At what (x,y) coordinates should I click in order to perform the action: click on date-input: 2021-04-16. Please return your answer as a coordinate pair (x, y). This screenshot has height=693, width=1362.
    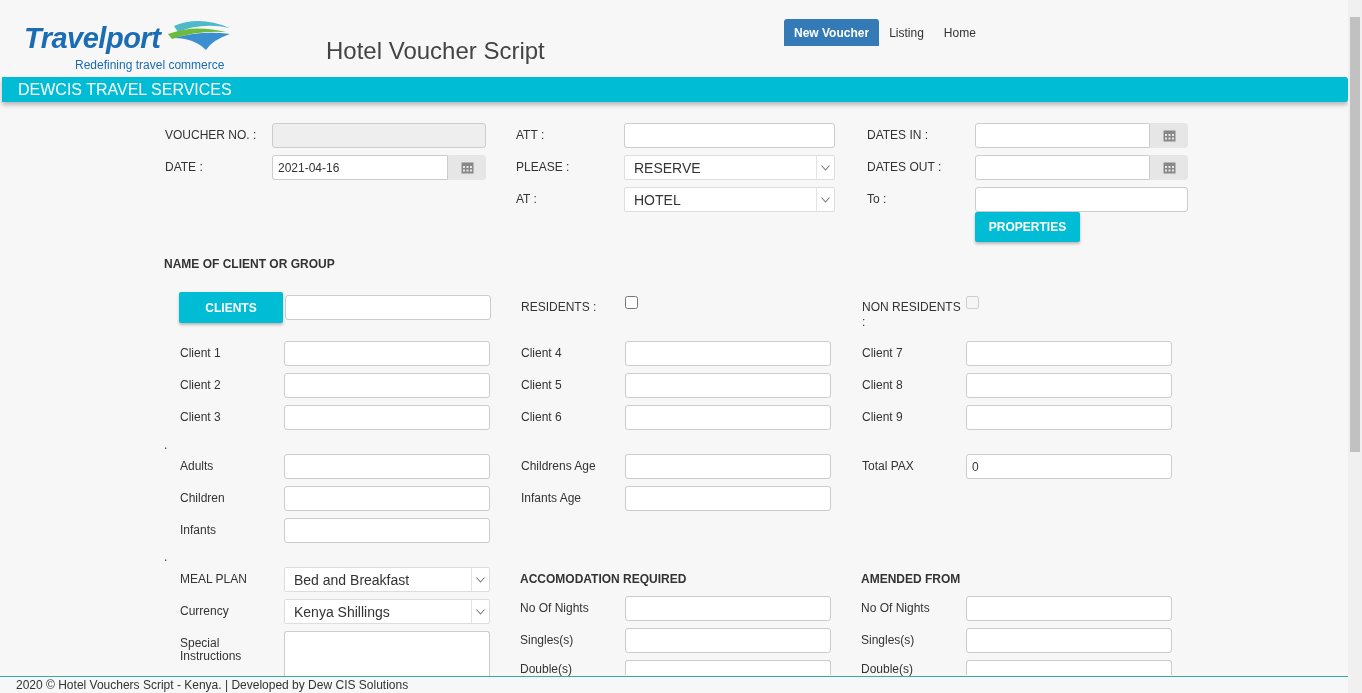
    Looking at the image, I should click on (360, 167).